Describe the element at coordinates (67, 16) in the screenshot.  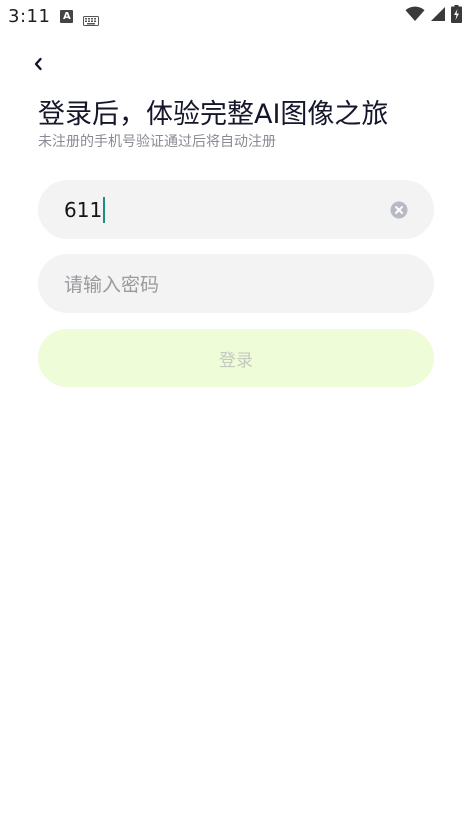
I see `a-icon: A` at that location.